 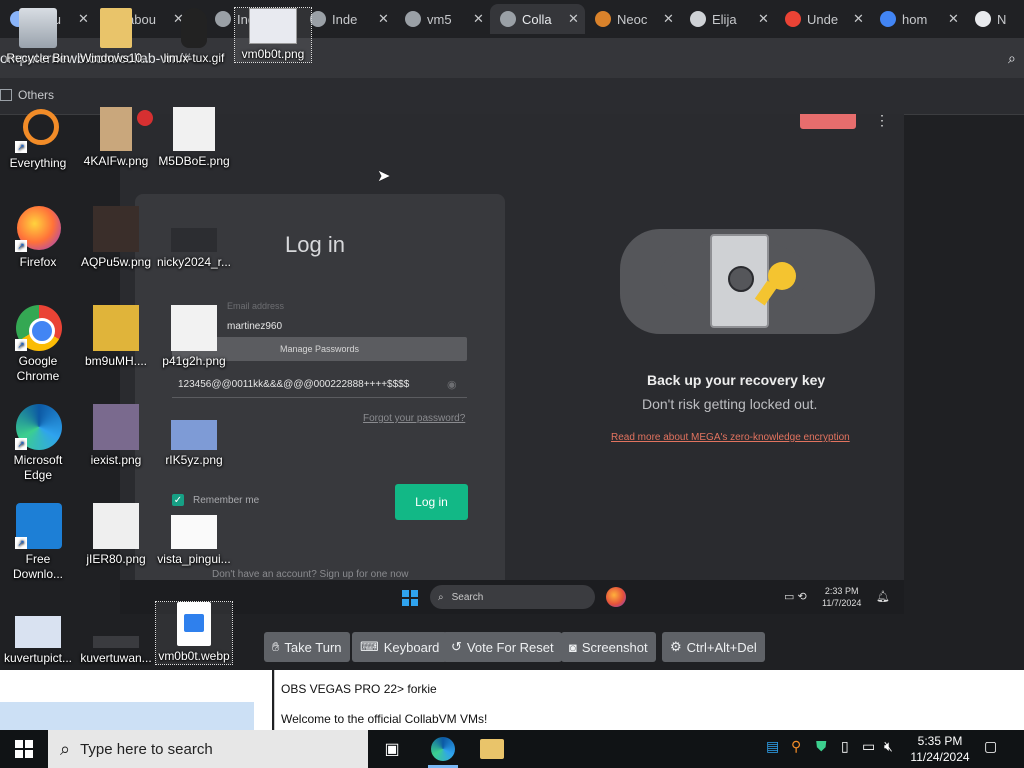 I want to click on security-shield-icon: ⛊, so click(x=821, y=746).